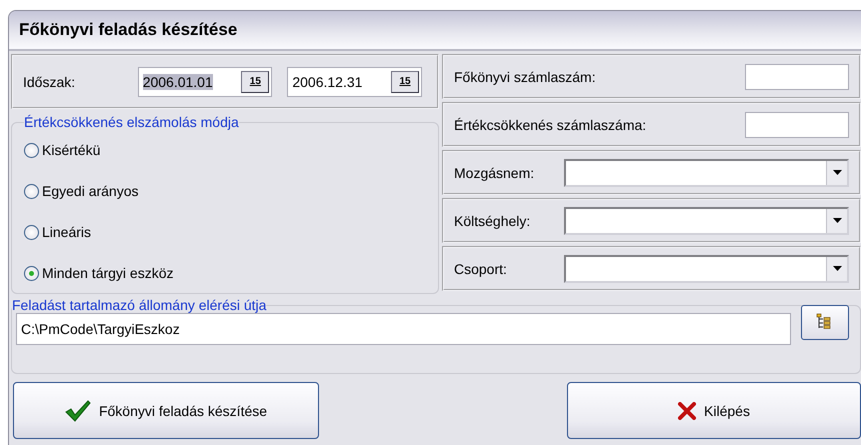  I want to click on path-field: C:\PmCode\TargyiEszkoz, so click(403, 329).